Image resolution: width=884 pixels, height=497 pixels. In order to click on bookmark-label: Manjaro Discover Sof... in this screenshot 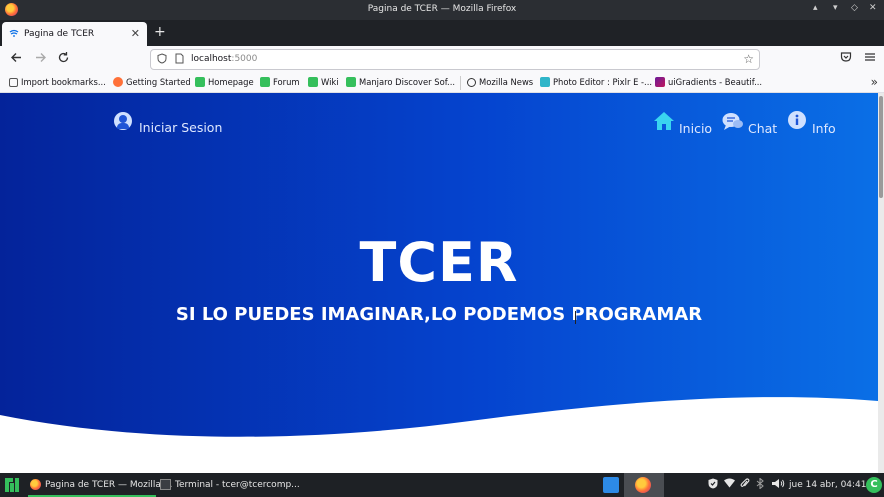, I will do `click(407, 82)`.